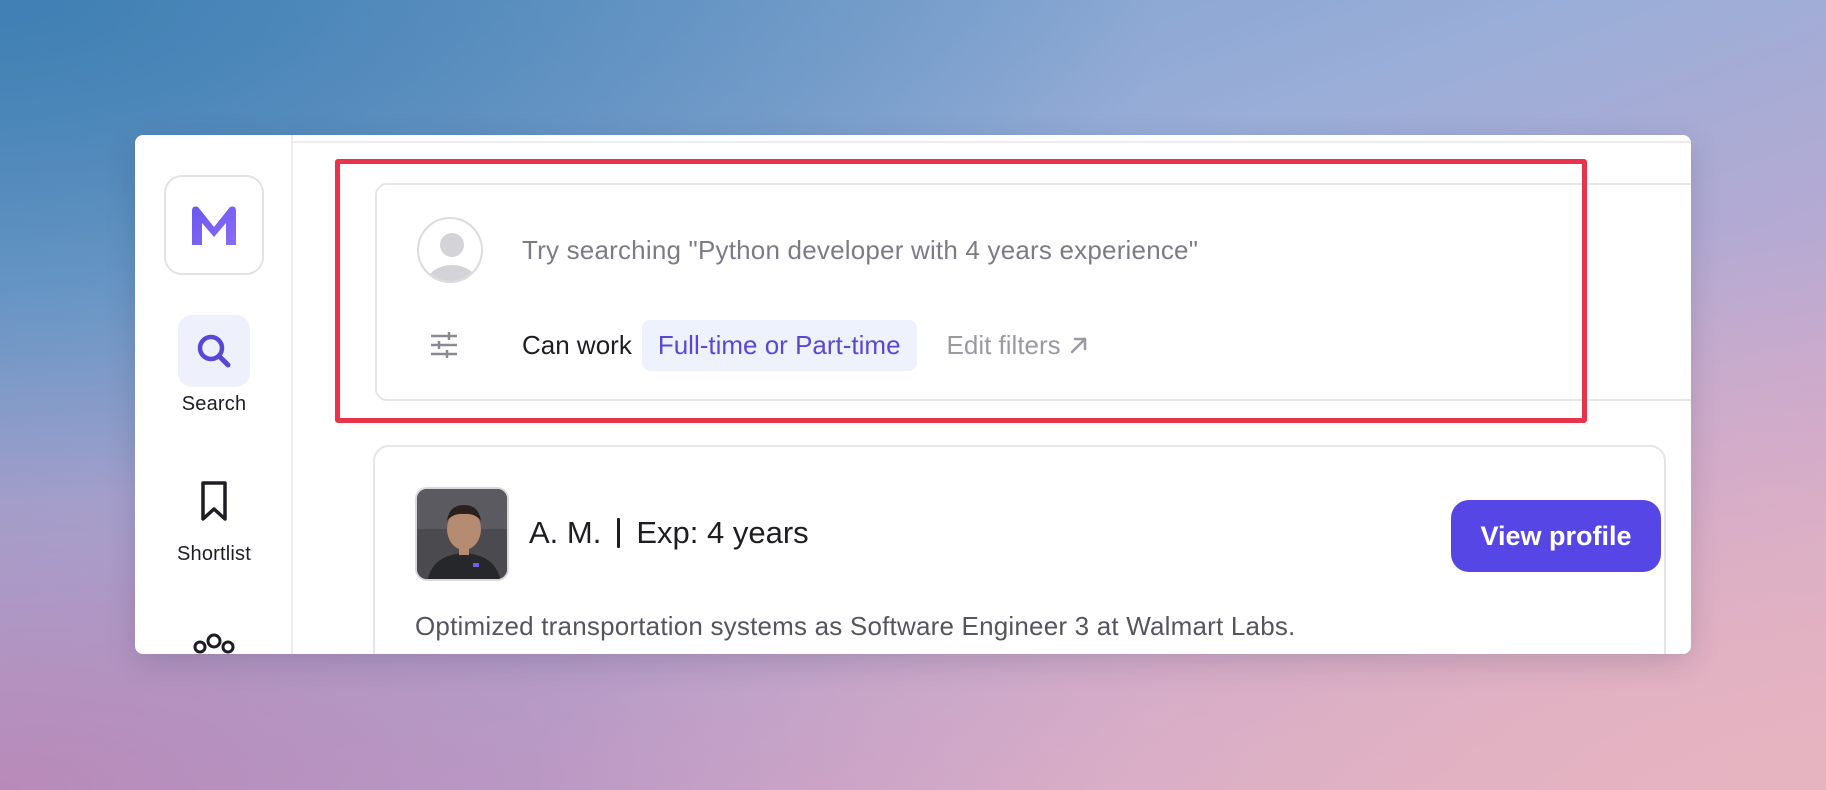 The image size is (1826, 790). Describe the element at coordinates (1556, 536) in the screenshot. I see `view-profile-button: View profile` at that location.